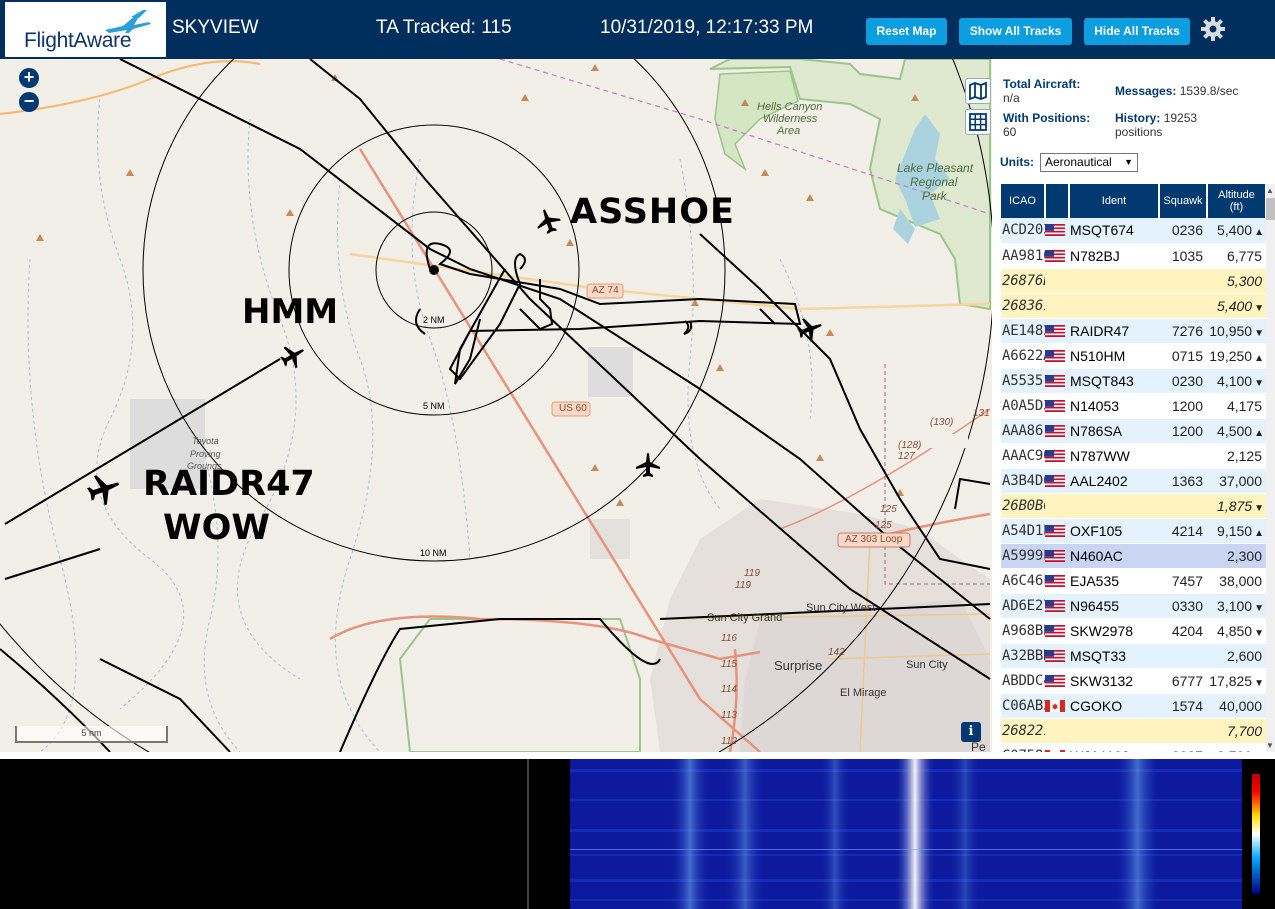 The width and height of the screenshot is (1275, 909). I want to click on flightaware-logo: FlightAware, so click(85, 29).